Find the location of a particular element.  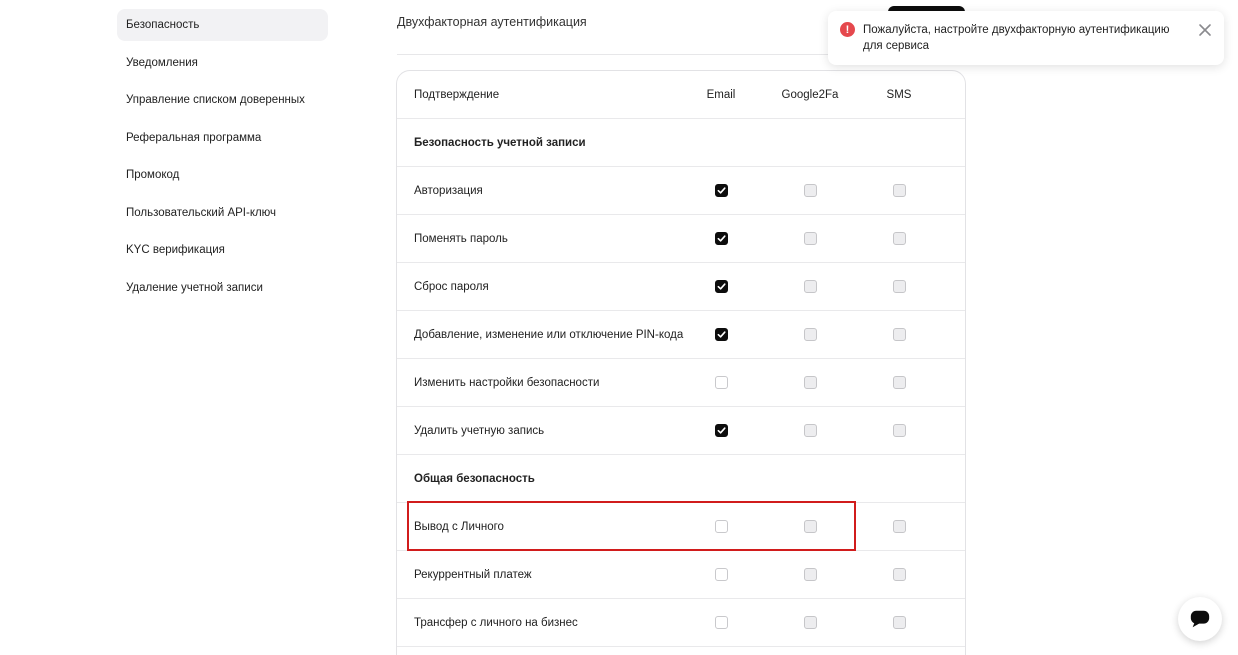

section-title: Общая безопасность is located at coordinates (474, 478).